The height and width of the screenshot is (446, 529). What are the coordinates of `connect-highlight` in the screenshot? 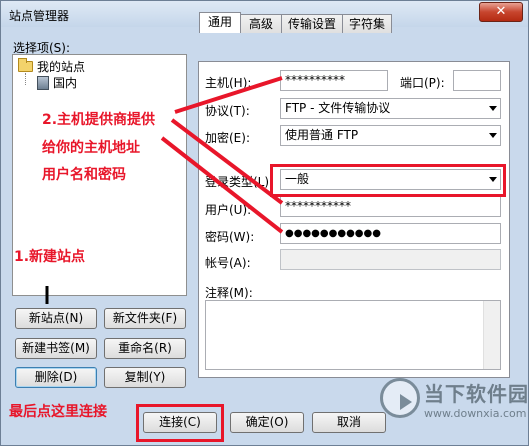 It's located at (180, 423).